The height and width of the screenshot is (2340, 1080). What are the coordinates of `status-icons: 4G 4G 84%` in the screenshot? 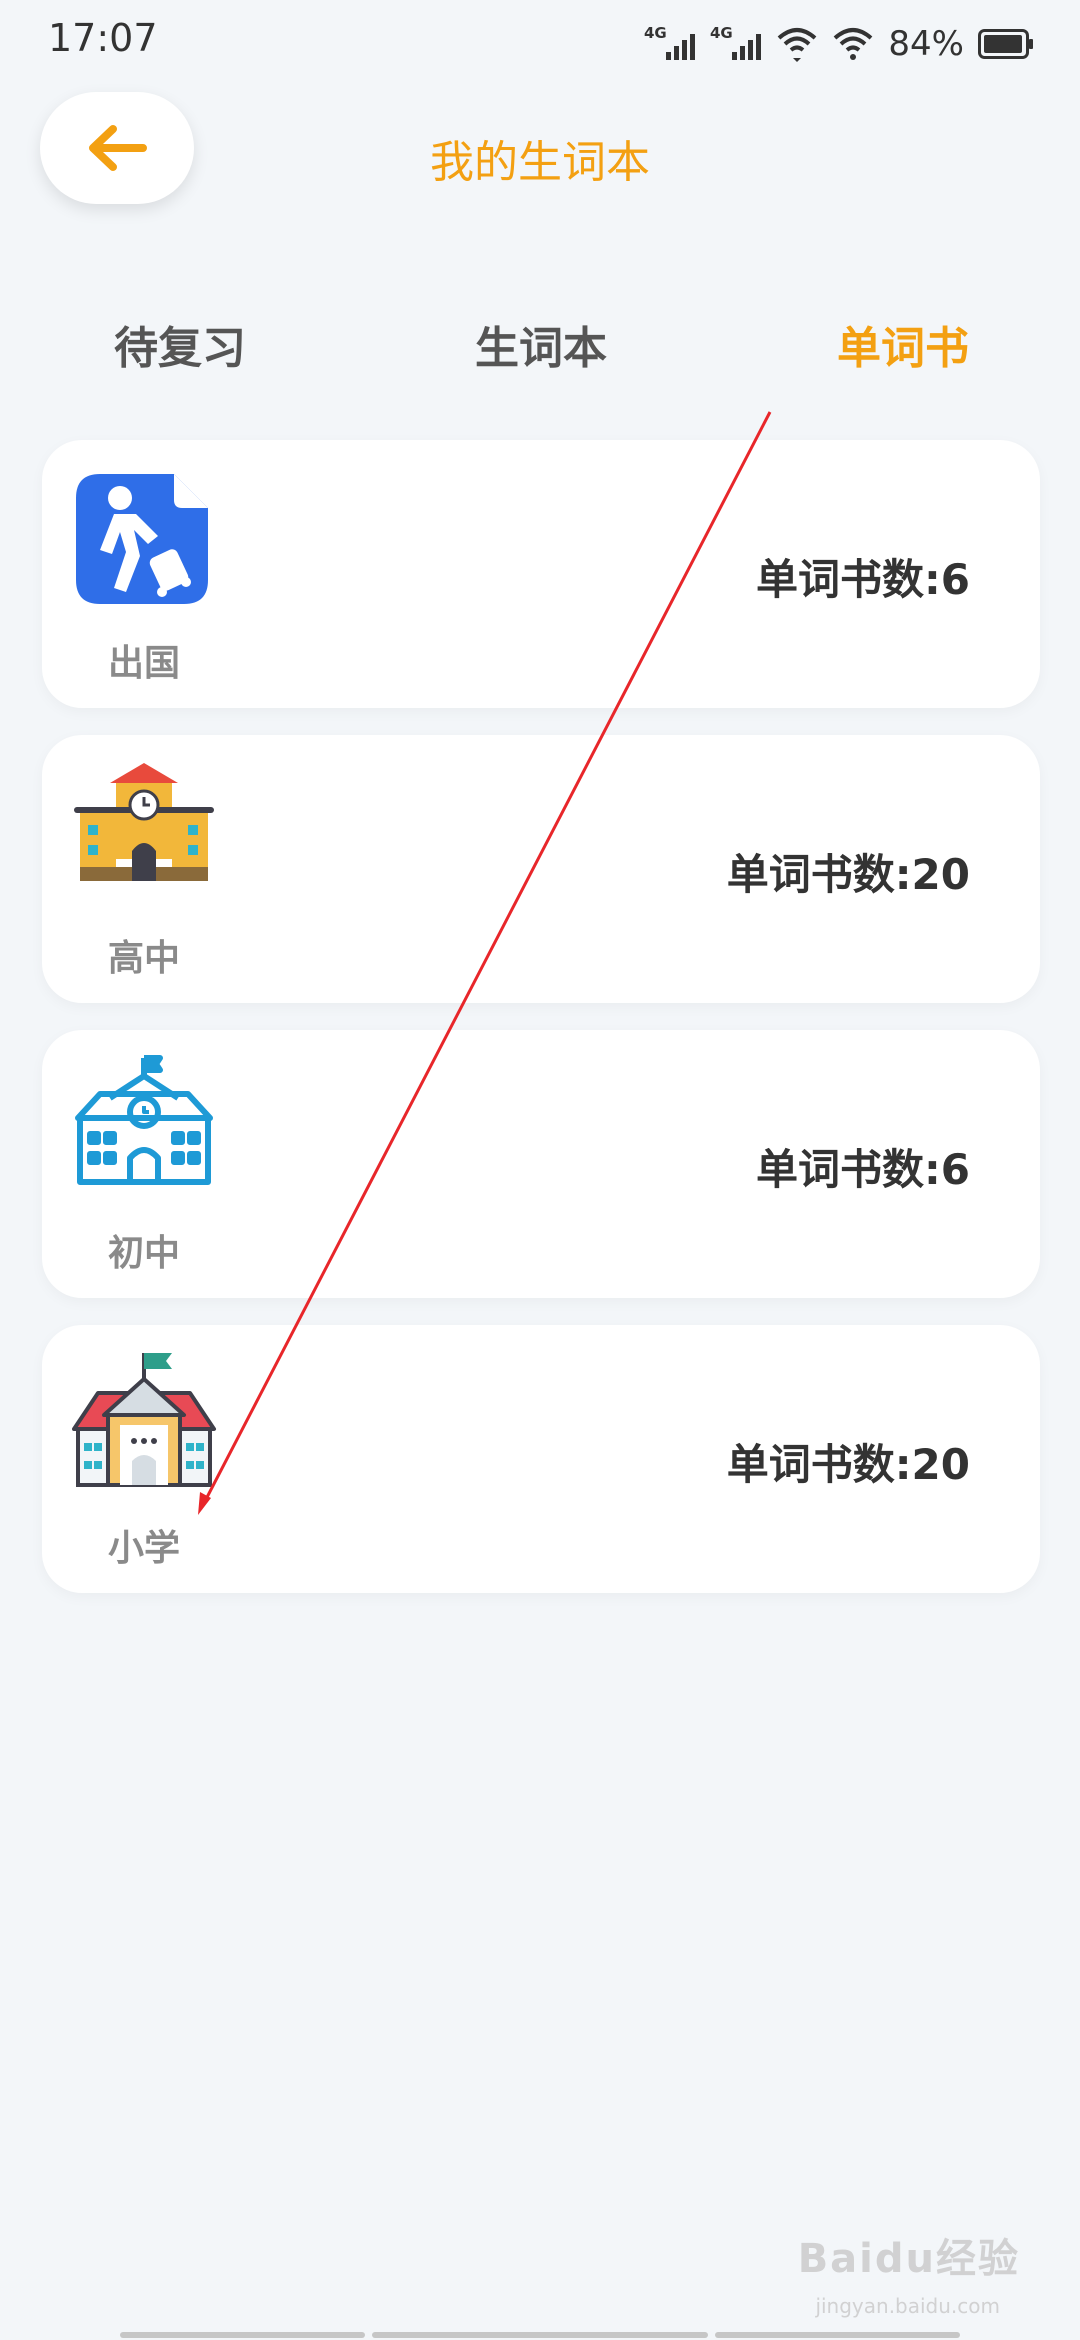 It's located at (839, 44).